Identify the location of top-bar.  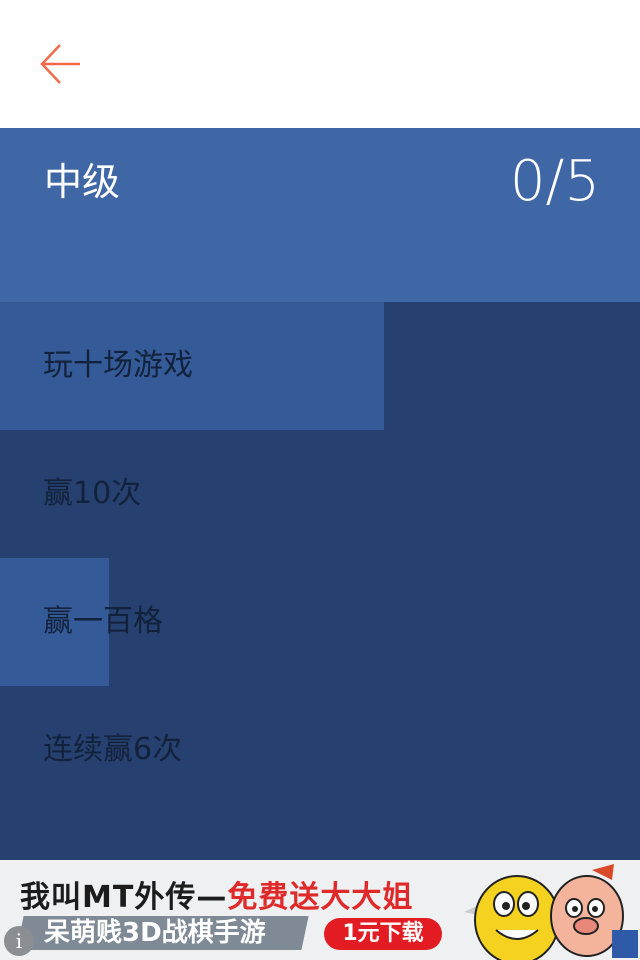
(320, 64).